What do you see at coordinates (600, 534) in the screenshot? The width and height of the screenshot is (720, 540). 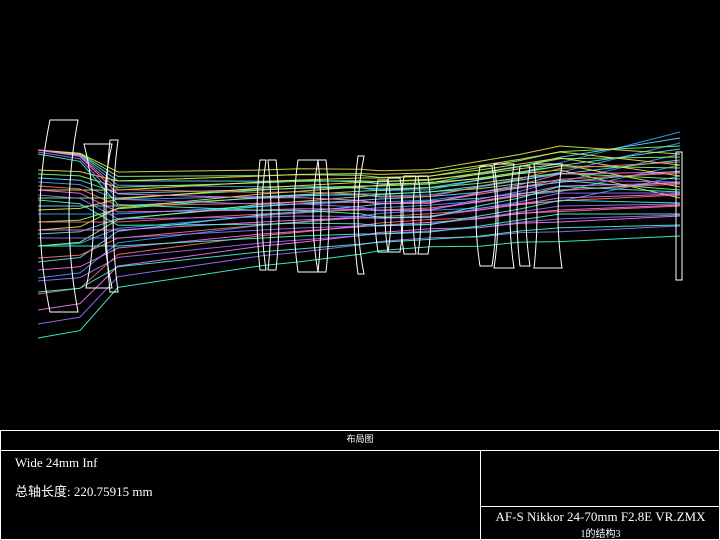 I see `configuration-index: 1的结构3` at bounding box center [600, 534].